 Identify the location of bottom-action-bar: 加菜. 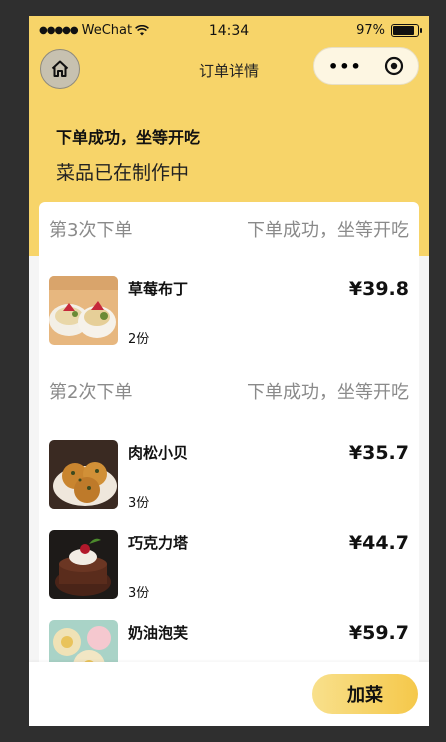
(229, 694).